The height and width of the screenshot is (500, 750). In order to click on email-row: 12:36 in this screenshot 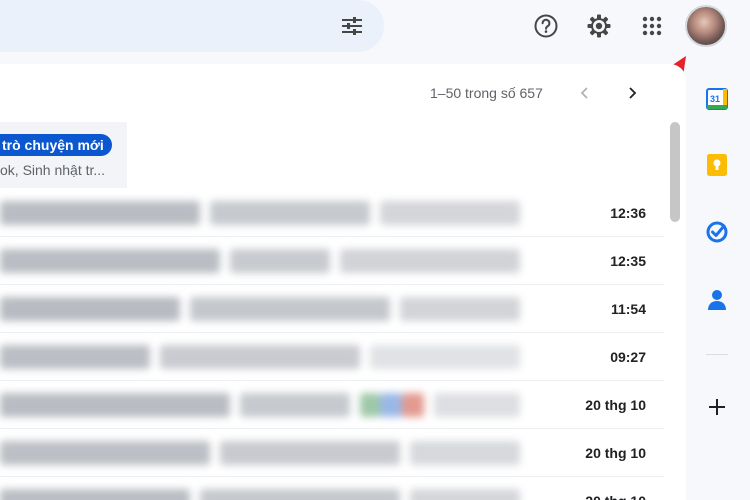, I will do `click(332, 213)`.